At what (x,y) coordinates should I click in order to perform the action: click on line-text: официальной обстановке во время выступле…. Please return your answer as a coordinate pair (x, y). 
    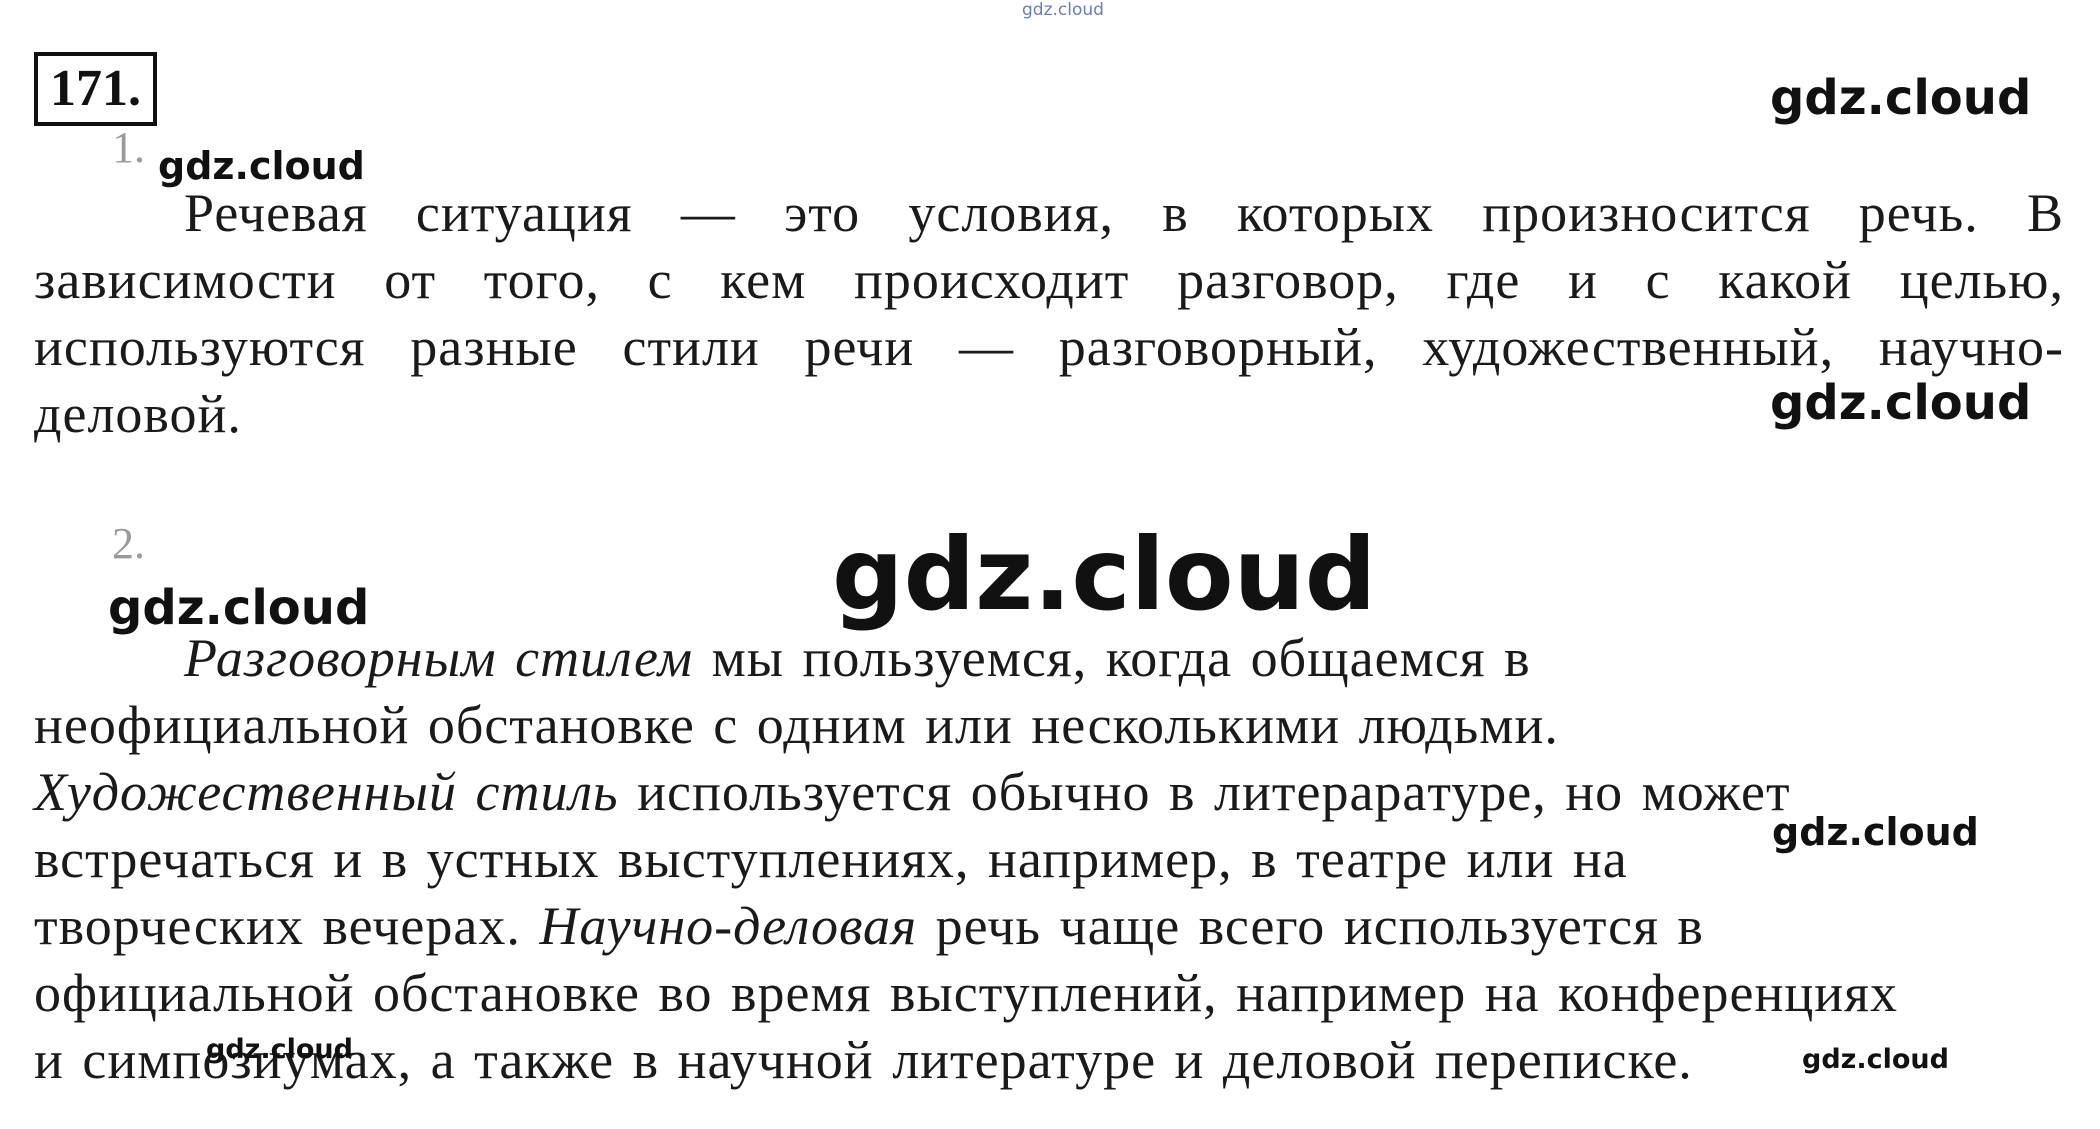
    Looking at the image, I should click on (966, 993).